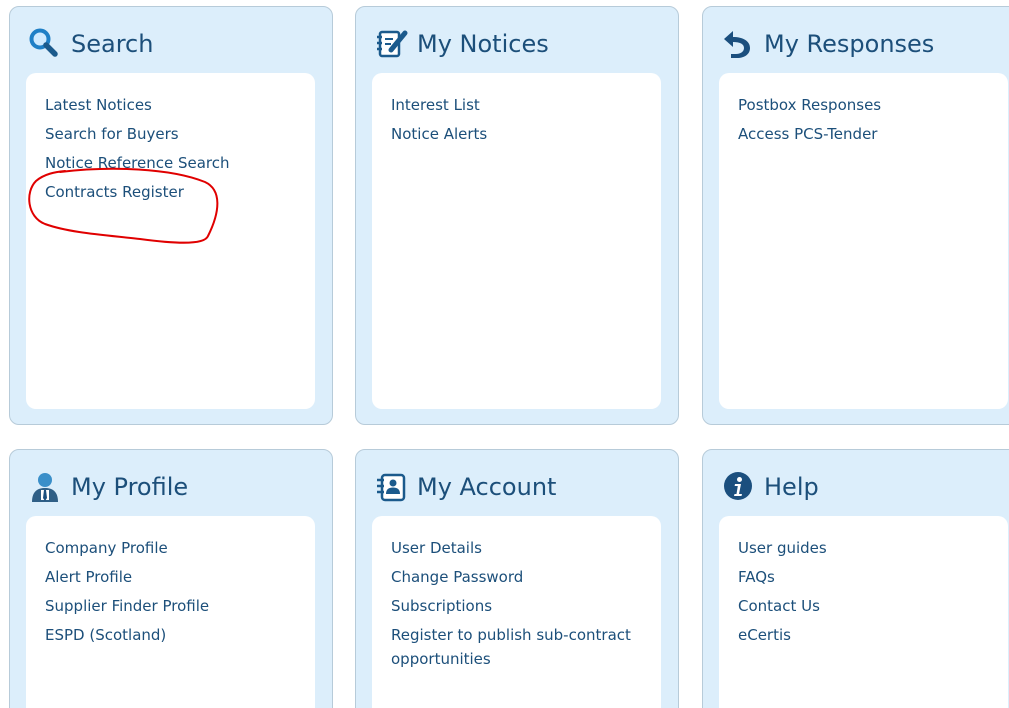 The height and width of the screenshot is (708, 1009). Describe the element at coordinates (738, 44) in the screenshot. I see `reply-arrow-icon` at that location.